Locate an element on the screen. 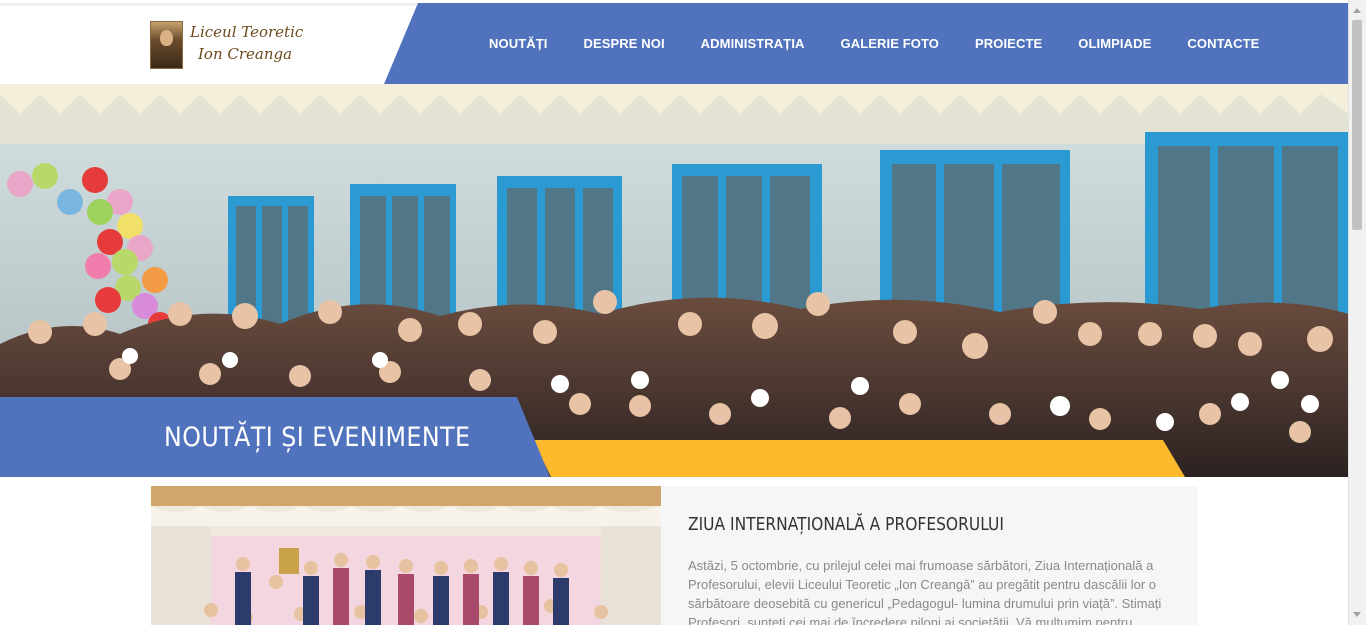 Image resolution: width=1366 pixels, height=625 pixels. logo-line-2: Ion Creanga is located at coordinates (245, 54).